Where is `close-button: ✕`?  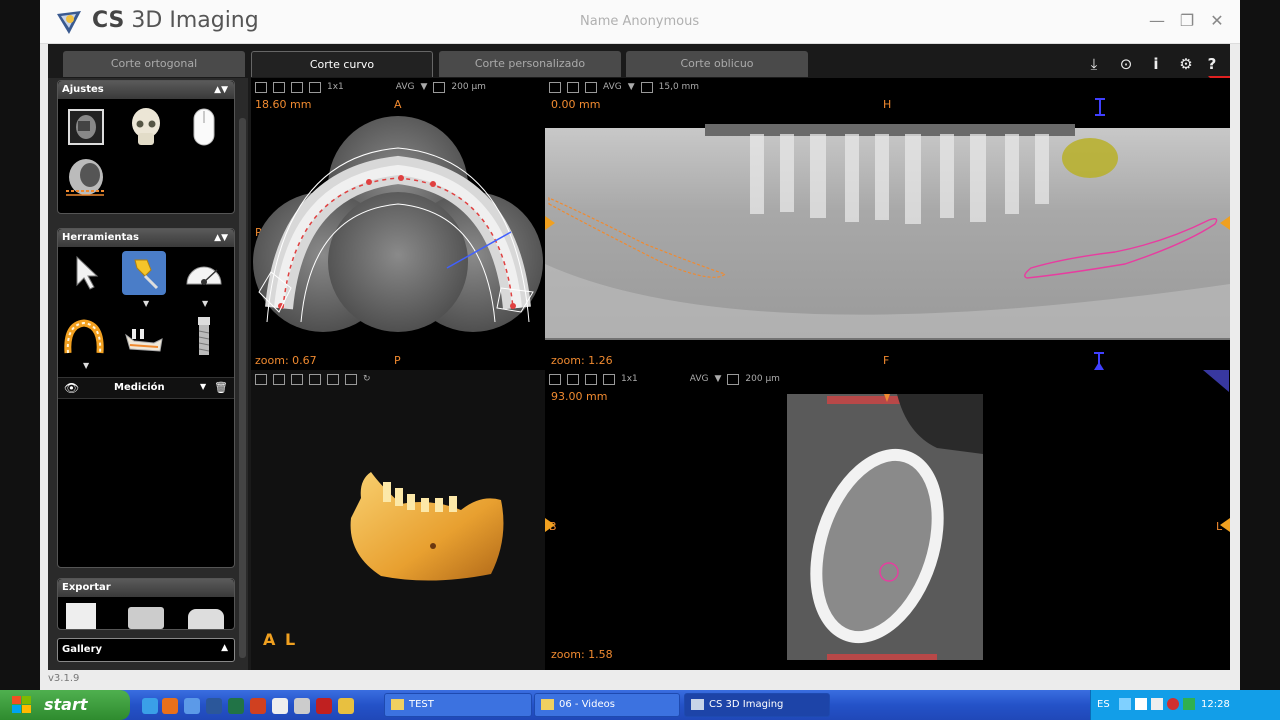 close-button: ✕ is located at coordinates (1217, 21).